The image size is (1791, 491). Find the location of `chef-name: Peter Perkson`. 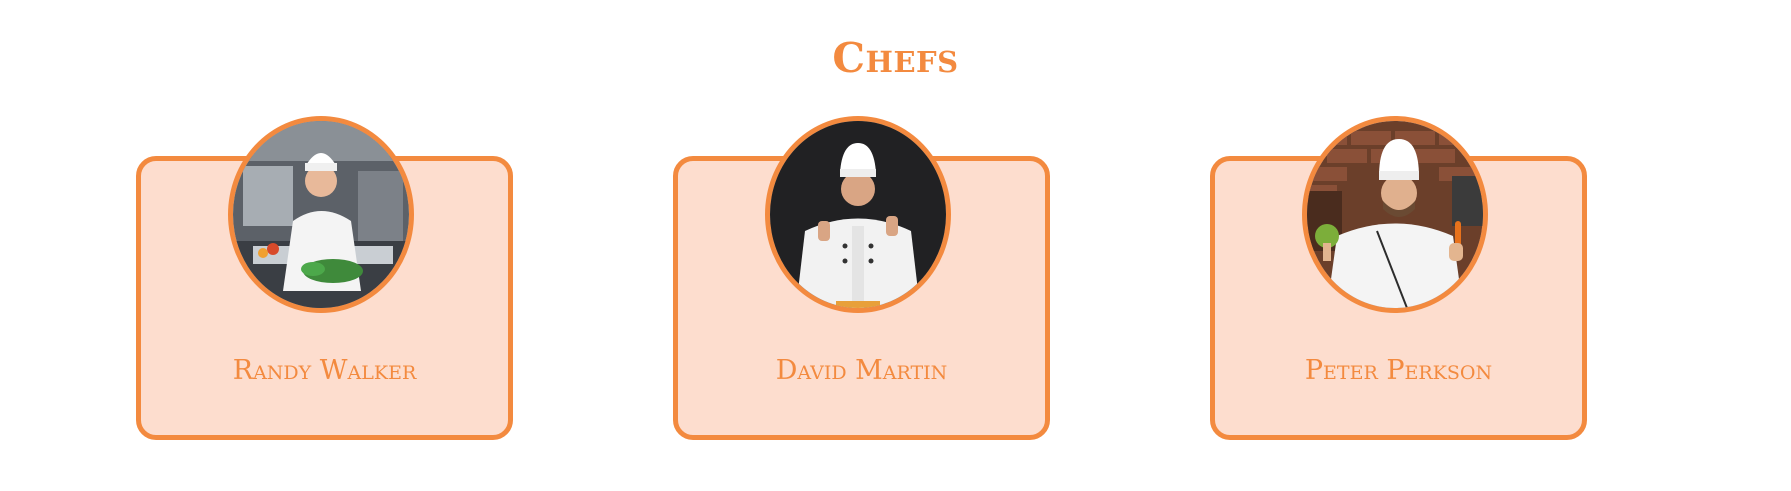

chef-name: Peter Perkson is located at coordinates (1398, 370).